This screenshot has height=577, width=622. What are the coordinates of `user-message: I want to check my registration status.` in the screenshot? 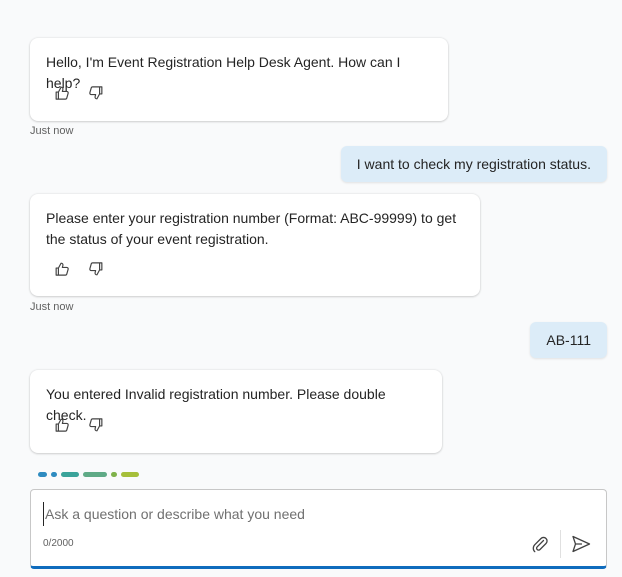 It's located at (473, 164).